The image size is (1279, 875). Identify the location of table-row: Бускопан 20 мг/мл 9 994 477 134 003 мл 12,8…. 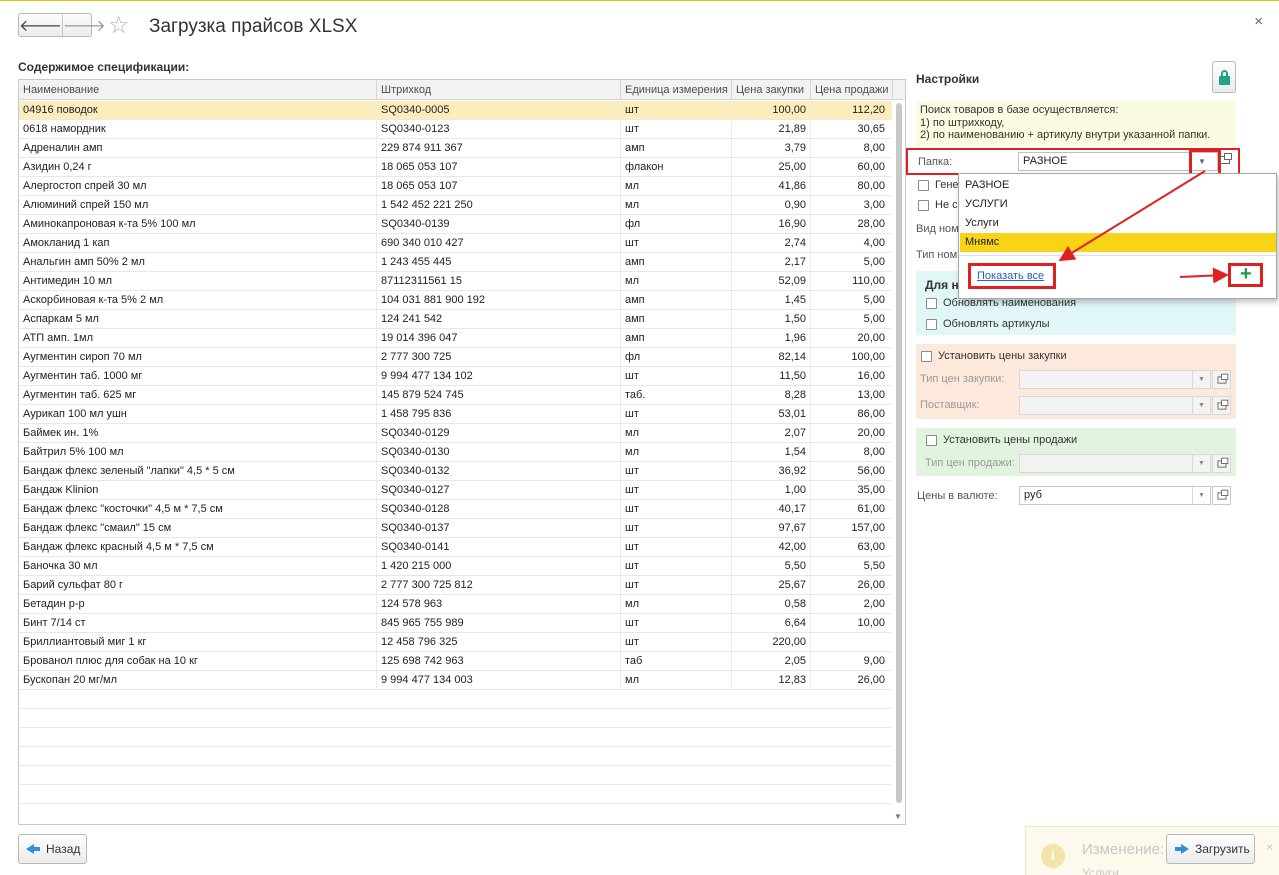
(456, 680).